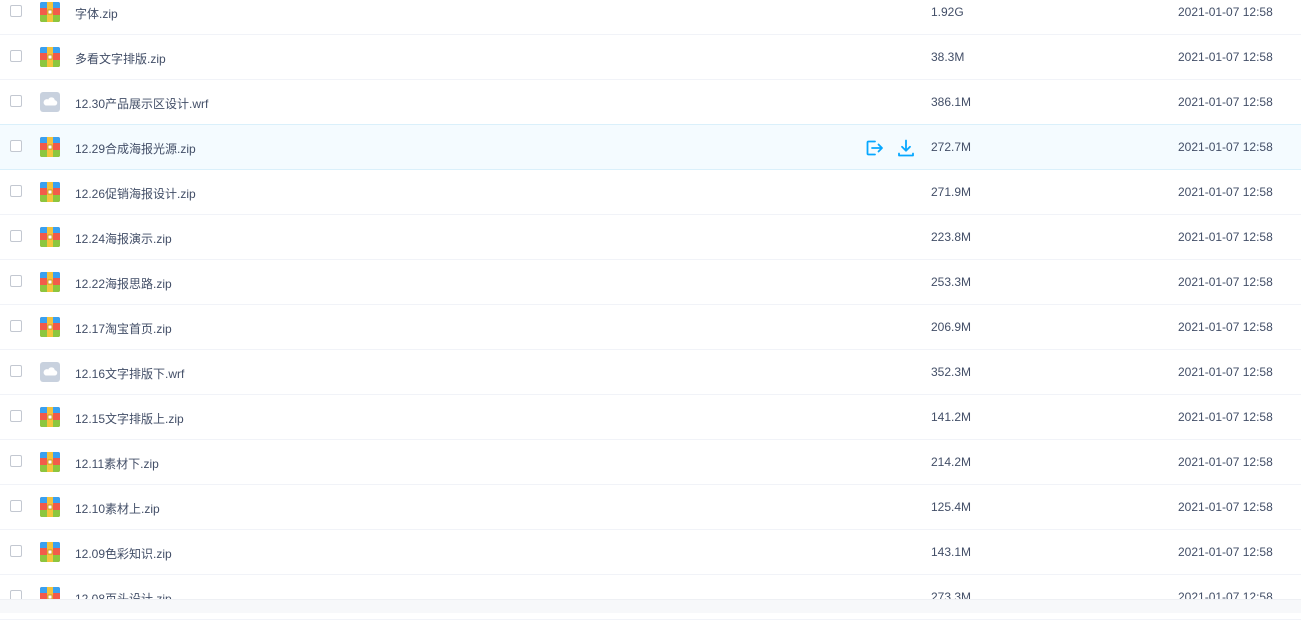  Describe the element at coordinates (650, 147) in the screenshot. I see `file-row: 12.29合成海报光源.zip 272.7M 2021-01-07 12:58` at that location.